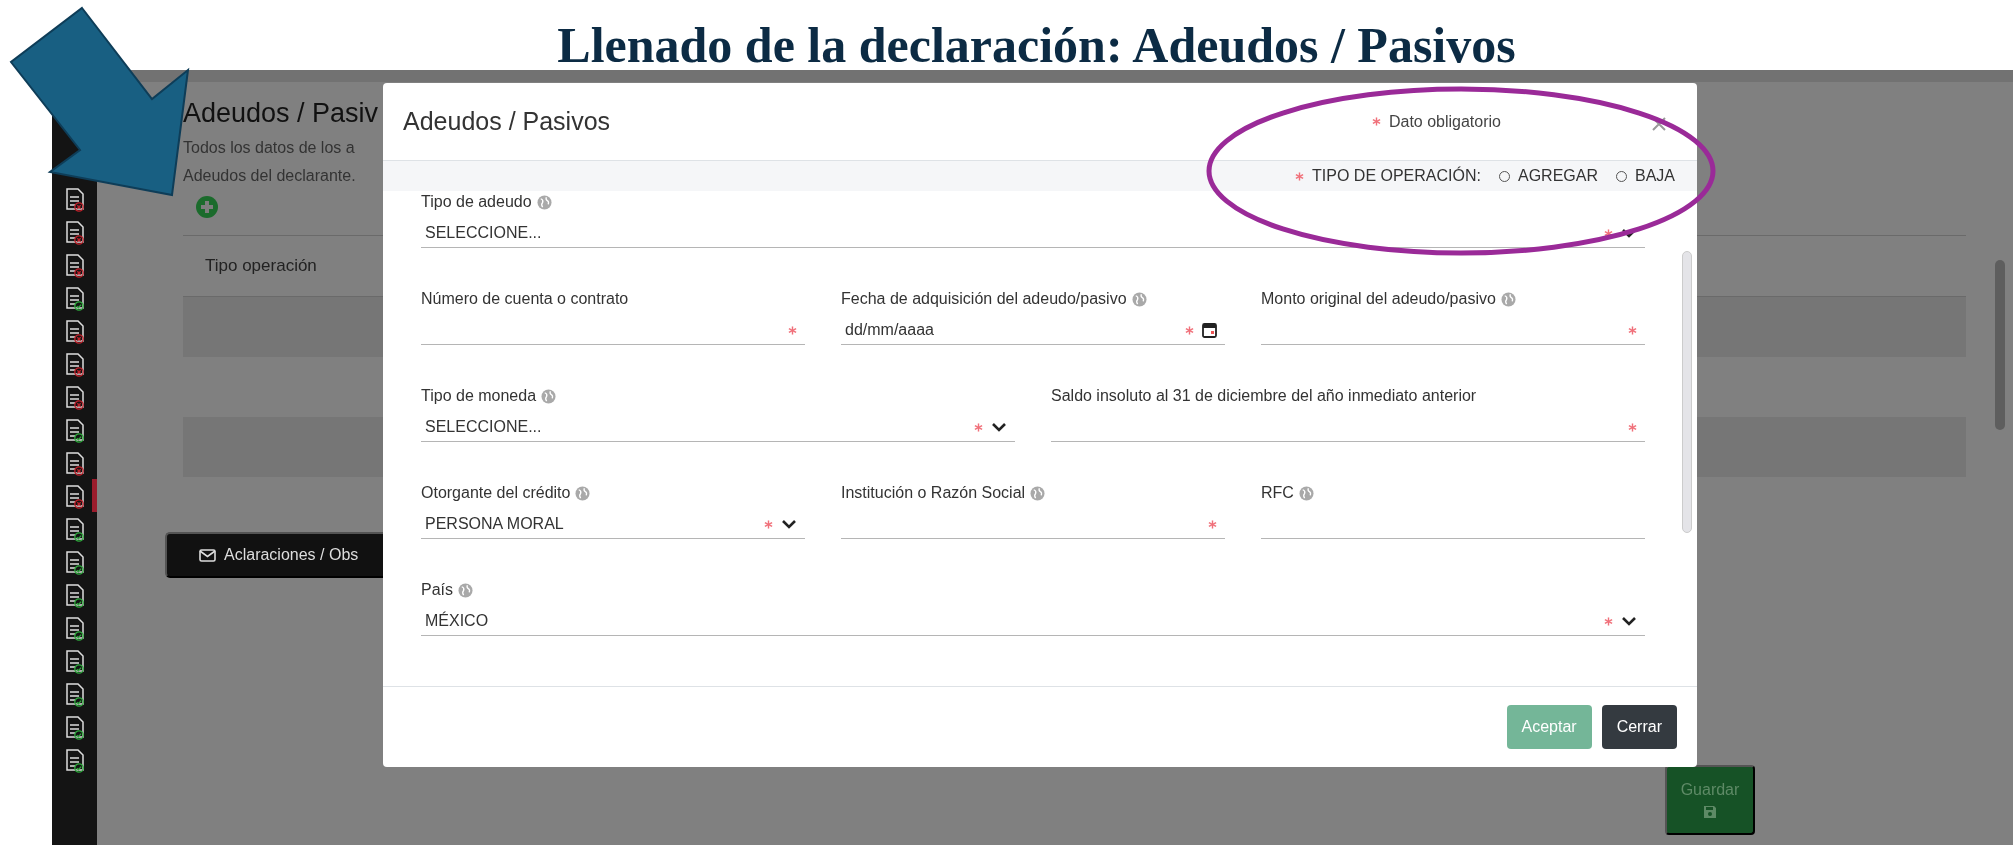 The image size is (2013, 845). What do you see at coordinates (1036, 45) in the screenshot?
I see `slide-title: Llenado de la declaración: Adeudos / Pasivos` at bounding box center [1036, 45].